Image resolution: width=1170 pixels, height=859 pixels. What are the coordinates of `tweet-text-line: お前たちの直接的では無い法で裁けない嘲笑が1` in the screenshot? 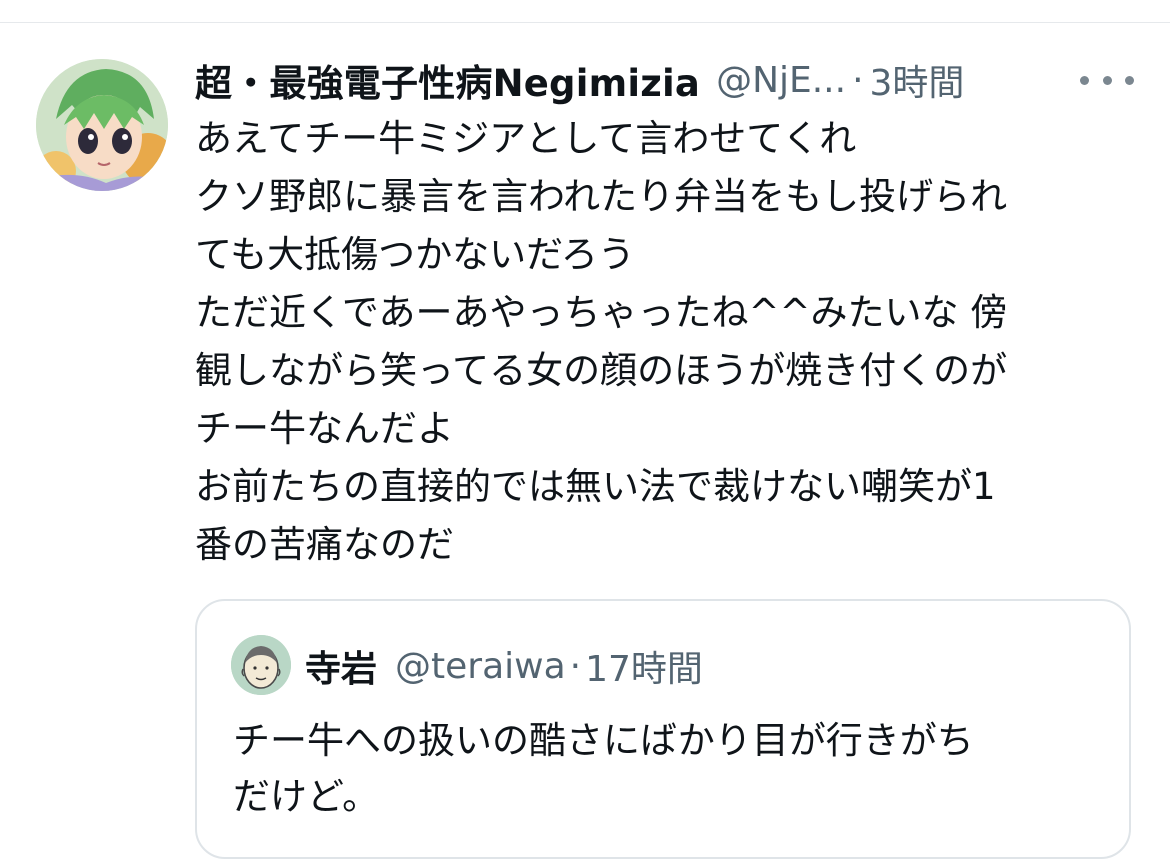 It's located at (595, 486).